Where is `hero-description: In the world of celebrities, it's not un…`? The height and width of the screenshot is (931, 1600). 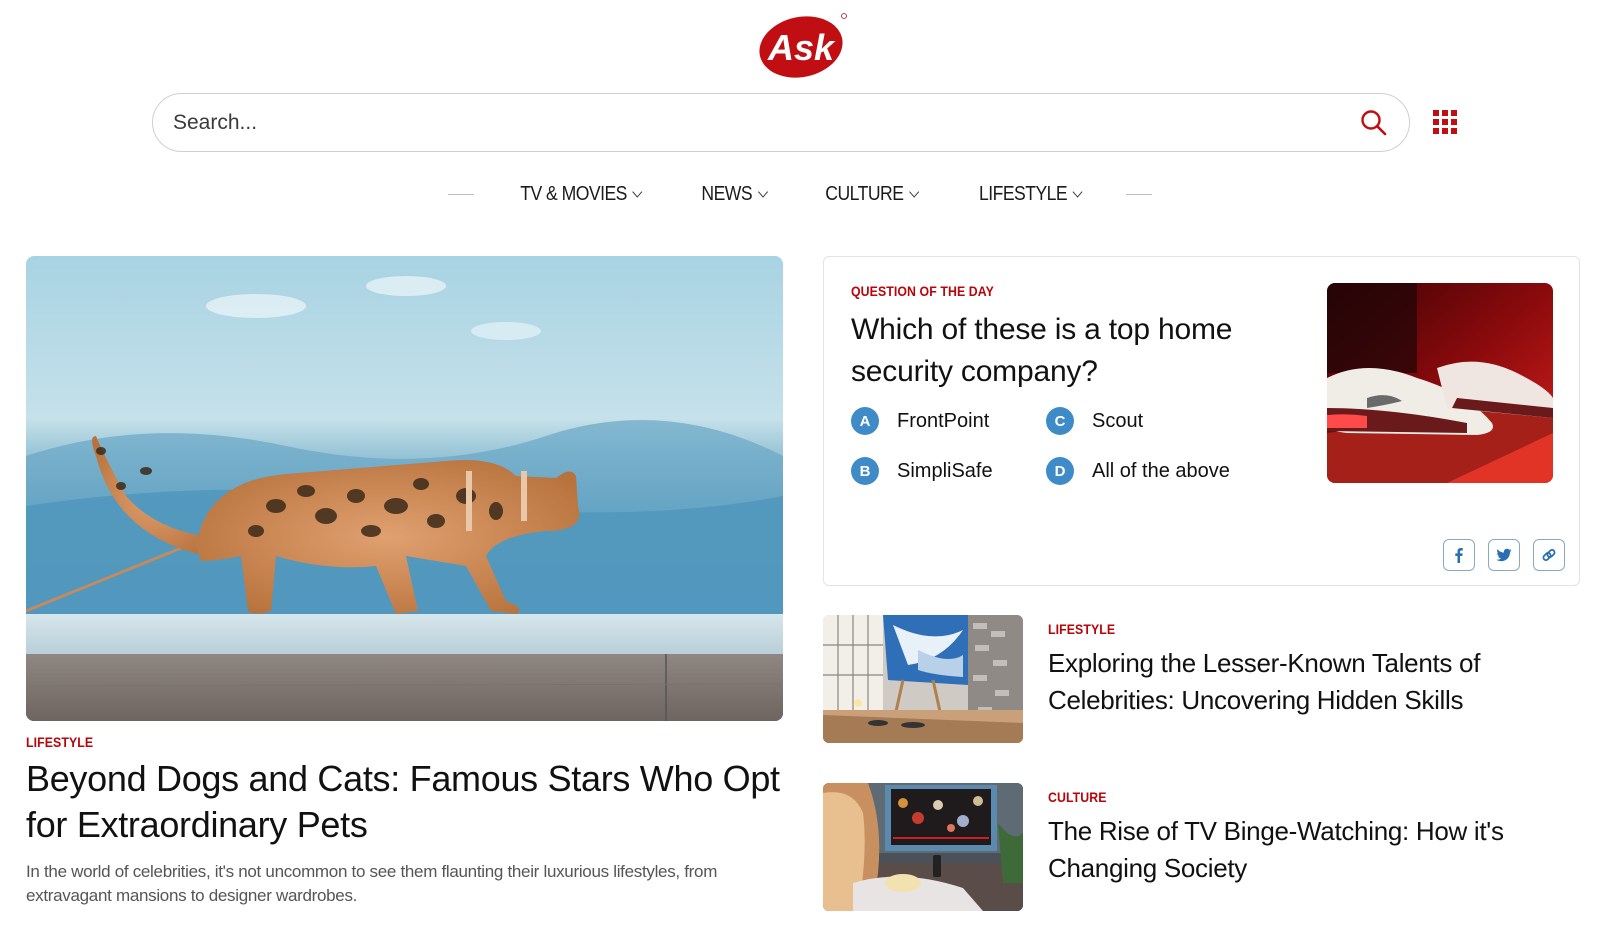 hero-description: In the world of celebrities, it's not un… is located at coordinates (372, 883).